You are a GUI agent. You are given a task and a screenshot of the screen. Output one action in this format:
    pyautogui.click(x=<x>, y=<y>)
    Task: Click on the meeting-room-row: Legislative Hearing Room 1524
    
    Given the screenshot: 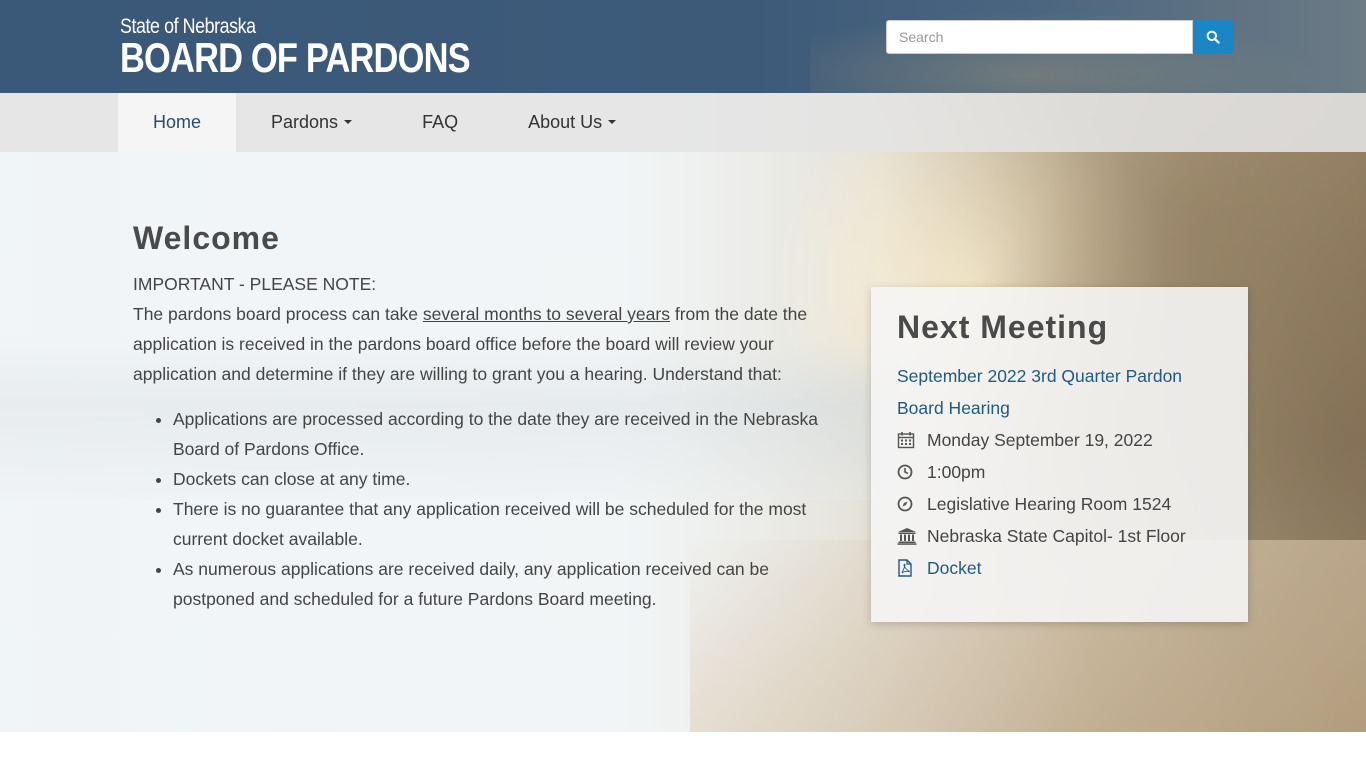 What is the action you would take?
    pyautogui.click(x=1059, y=504)
    